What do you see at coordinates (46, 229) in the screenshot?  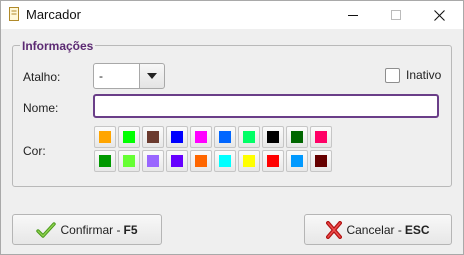 I see `checkmark-icon` at bounding box center [46, 229].